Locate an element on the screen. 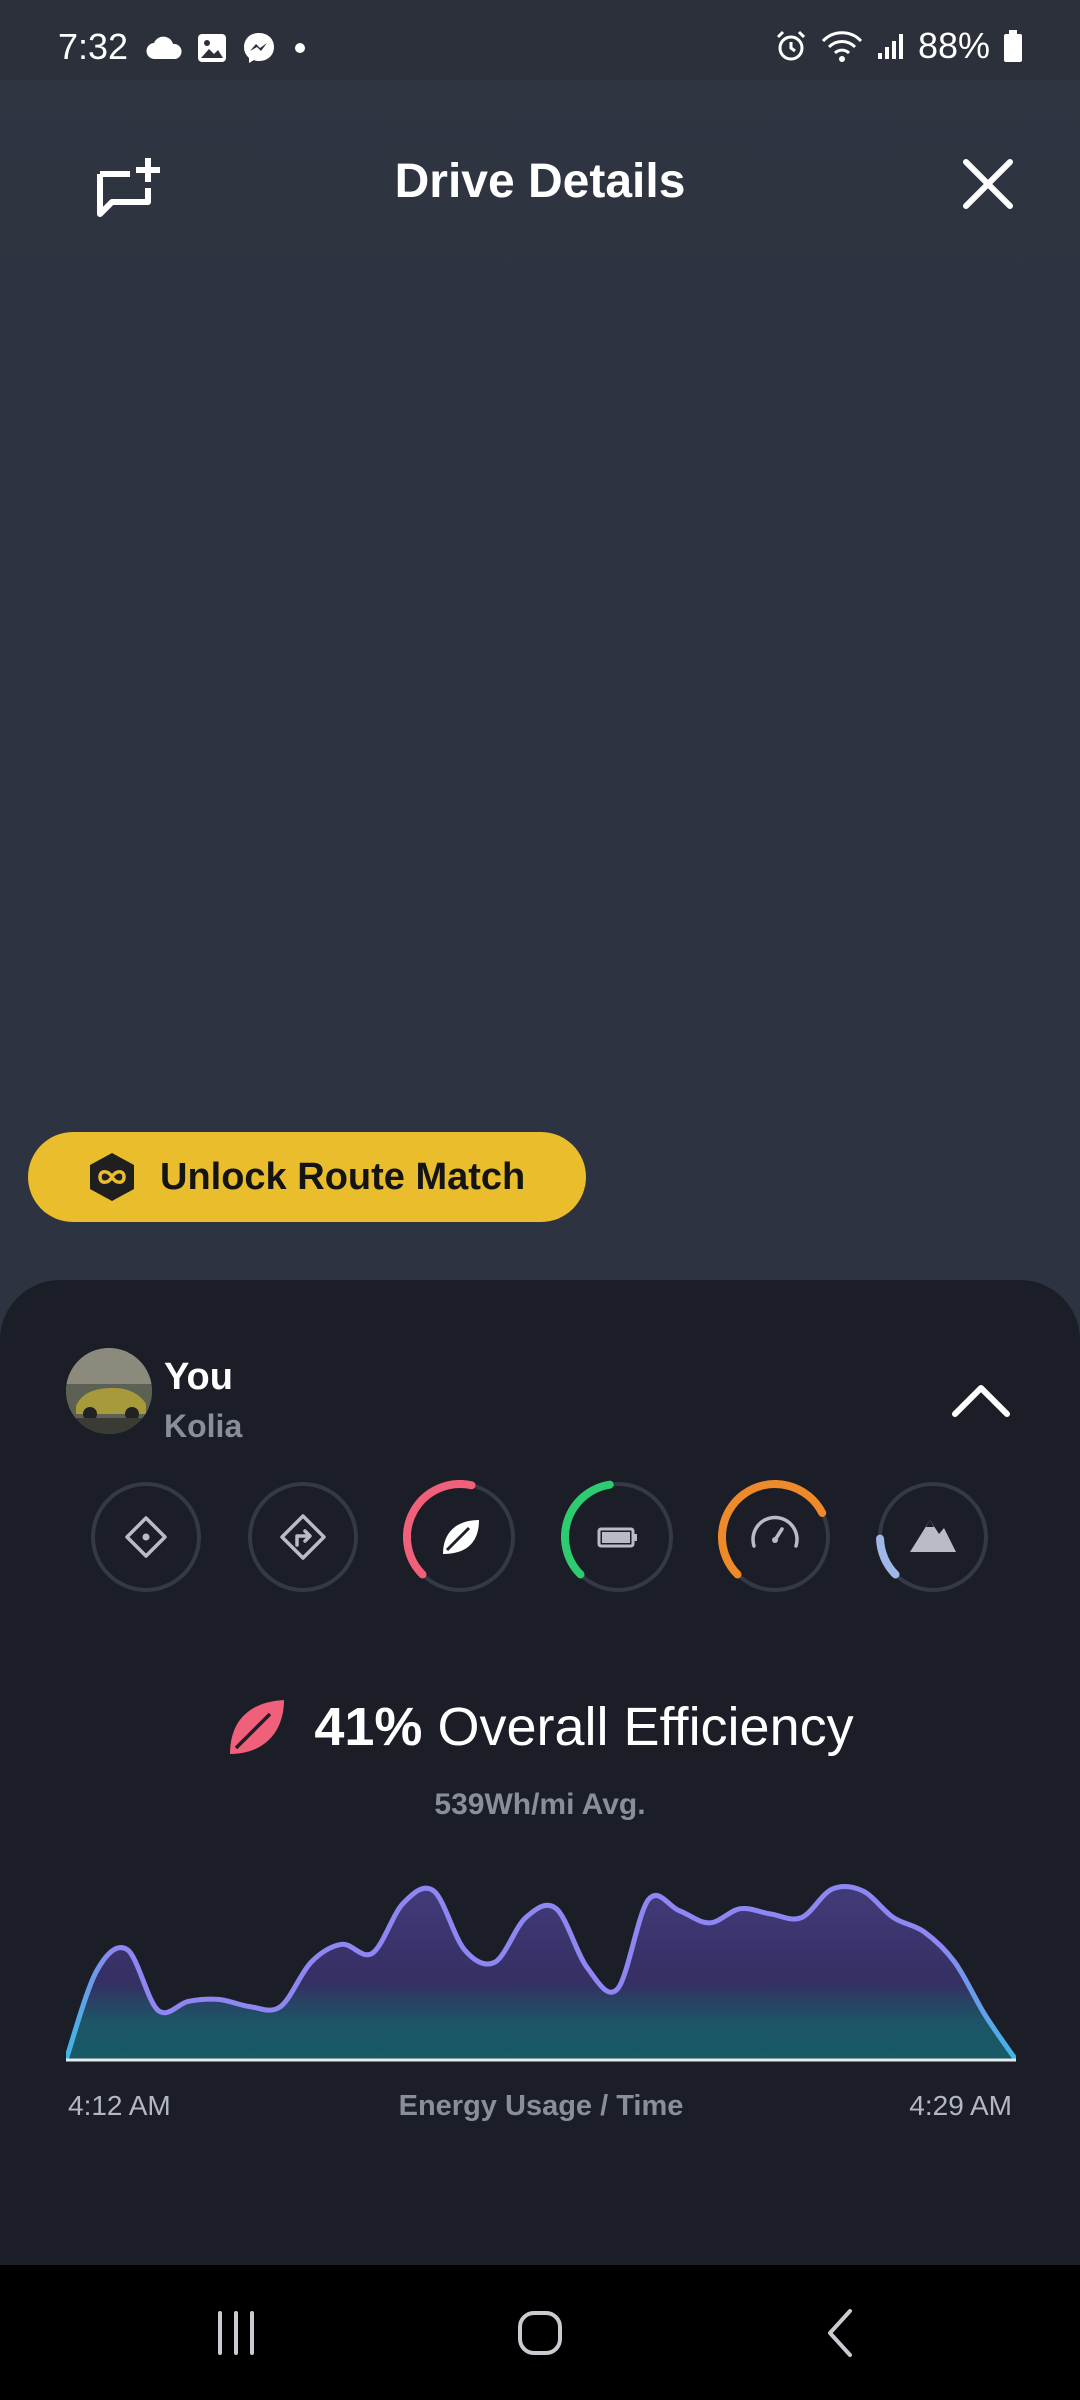  metric-elevation is located at coordinates (933, 1537).